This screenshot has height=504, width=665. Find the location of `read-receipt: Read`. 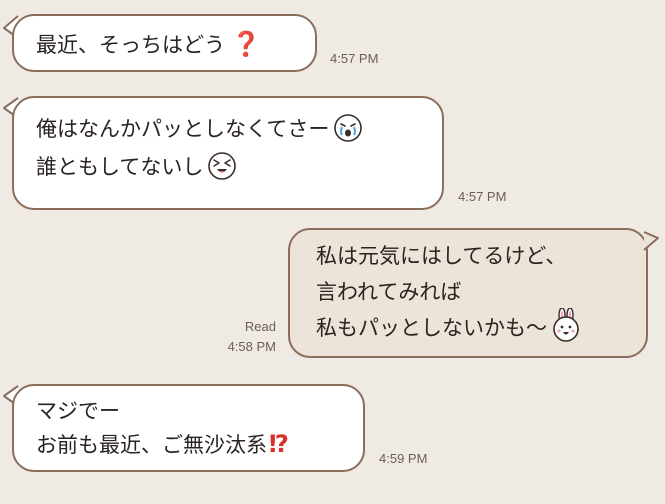

read-receipt: Read is located at coordinates (260, 326).